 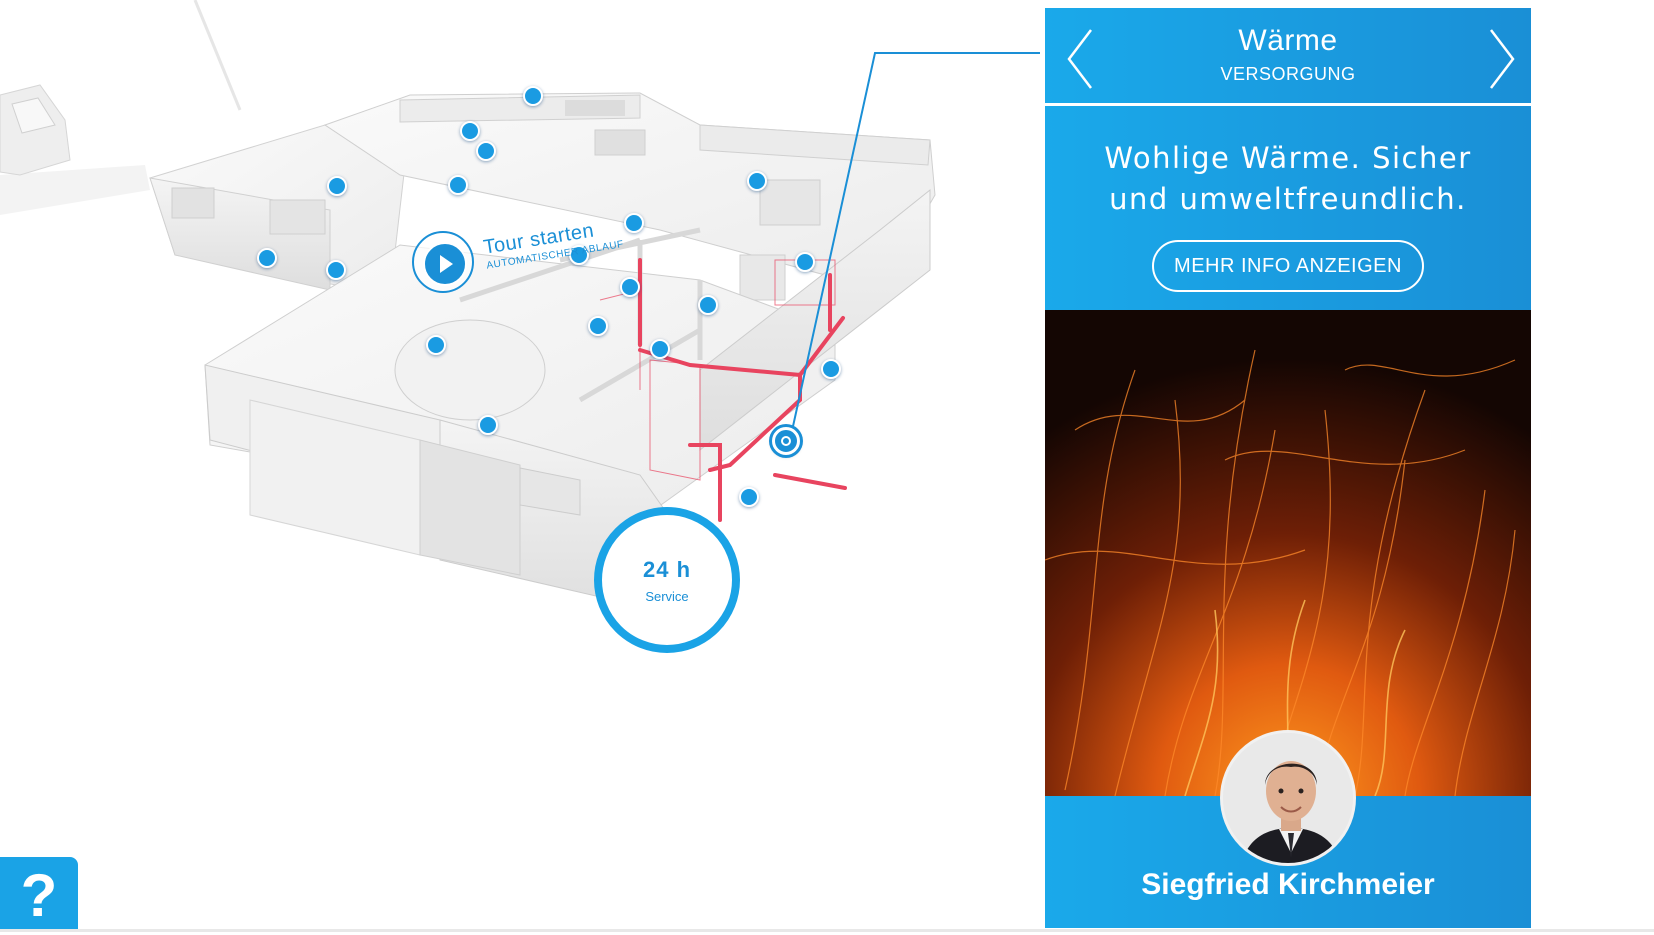 I want to click on tagline-line-1: Wohlige Wärme. Sicher, so click(x=1288, y=158).